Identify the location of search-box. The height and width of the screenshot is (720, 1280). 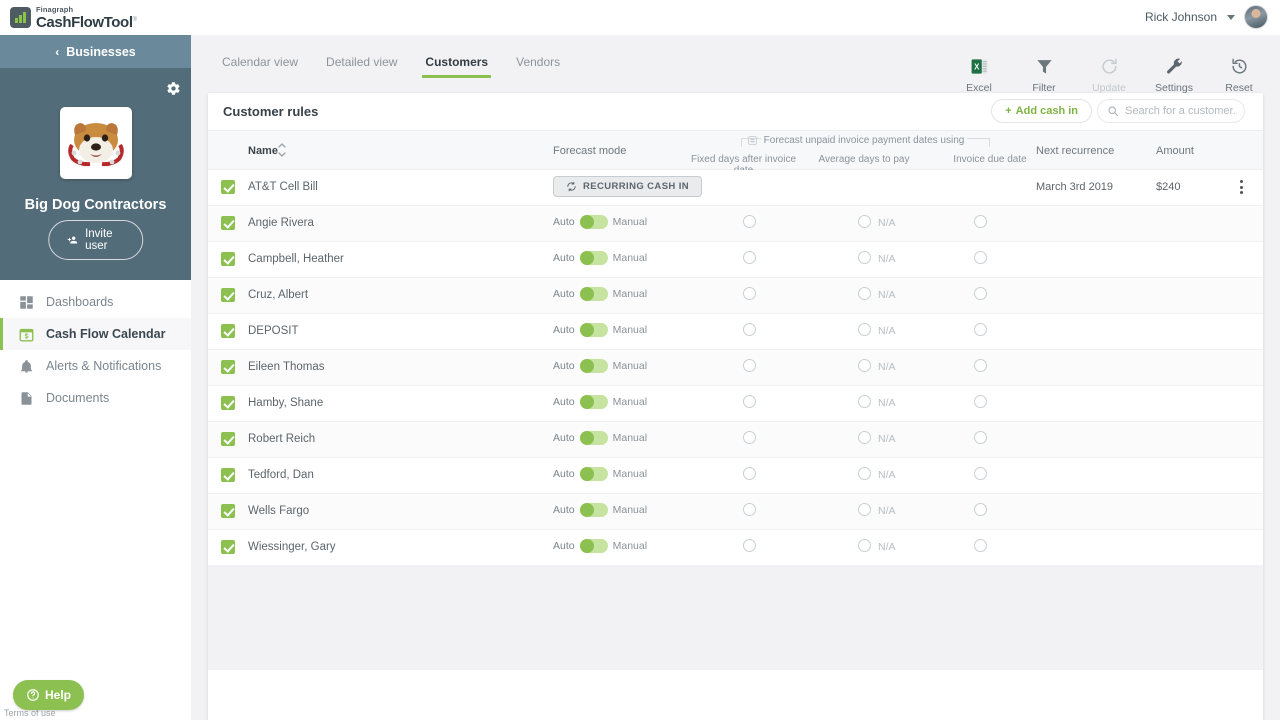
(1171, 111).